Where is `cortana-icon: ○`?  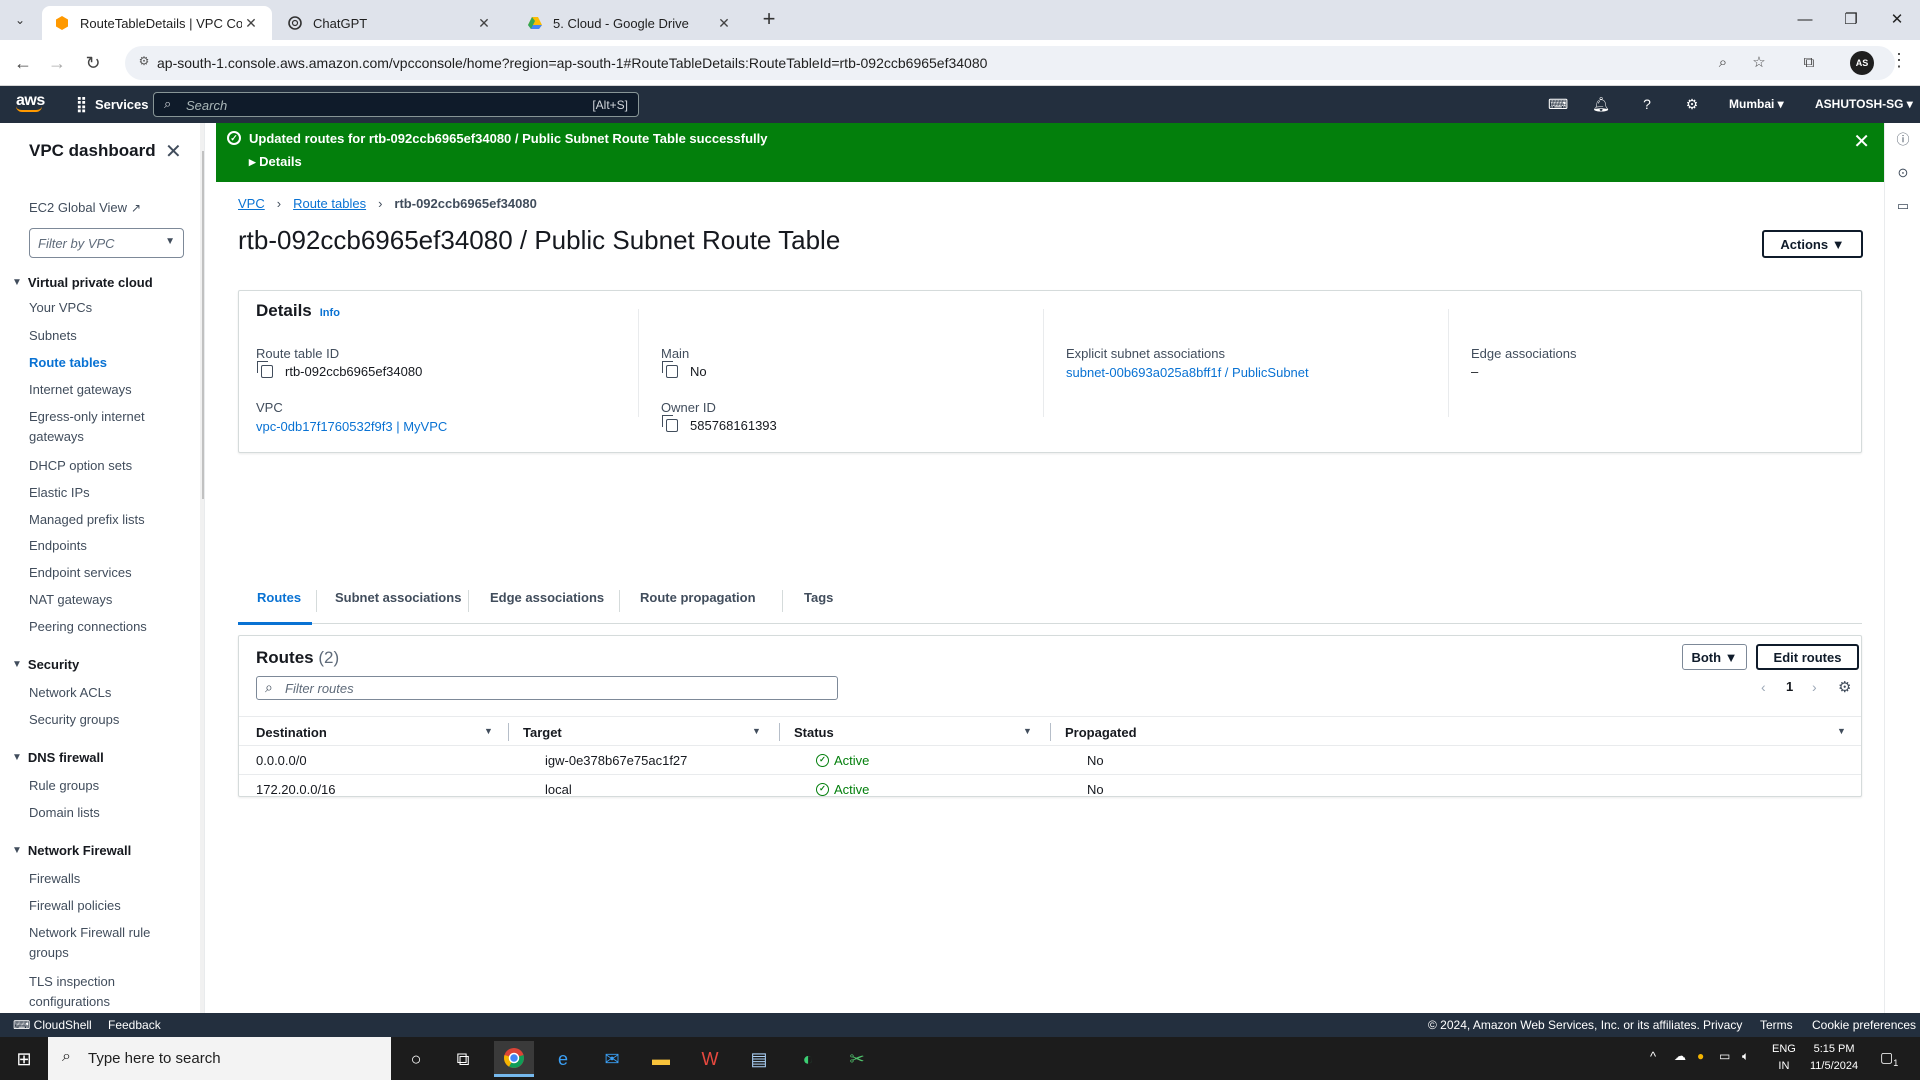 cortana-icon: ○ is located at coordinates (416, 1059).